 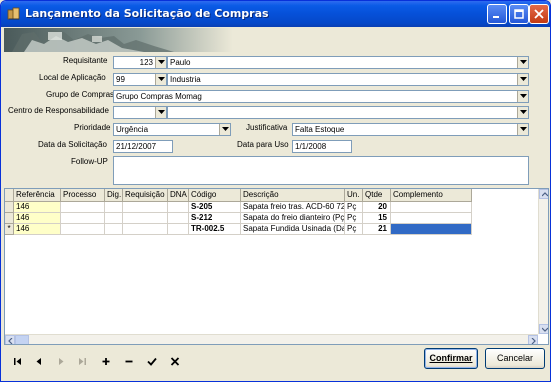 What do you see at coordinates (185, 79) in the screenshot?
I see `local-name-value: Industria` at bounding box center [185, 79].